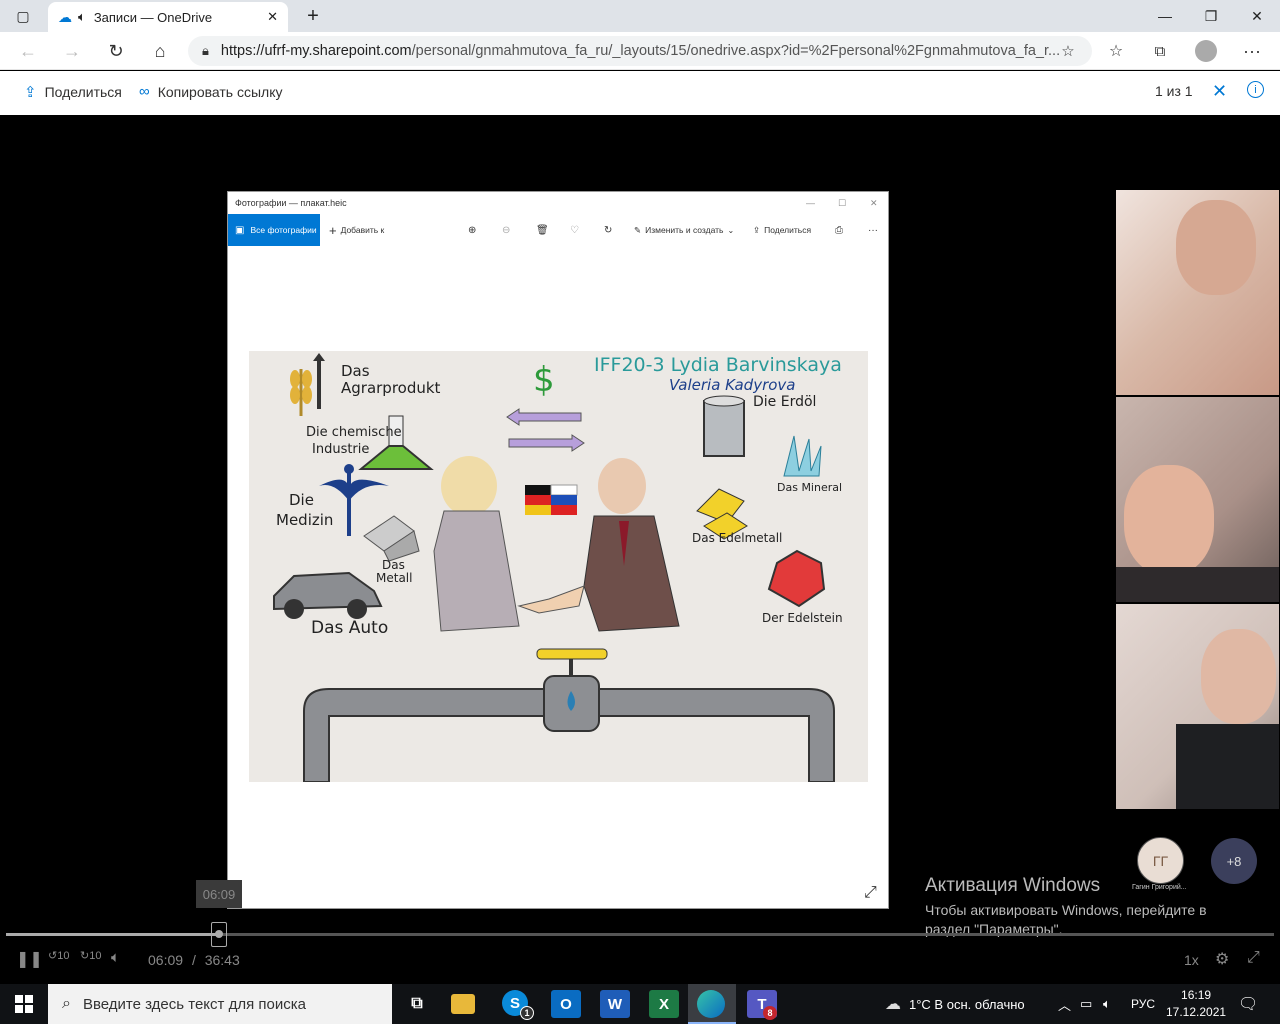  I want to click on clock-time: 16:19, so click(1196, 995).